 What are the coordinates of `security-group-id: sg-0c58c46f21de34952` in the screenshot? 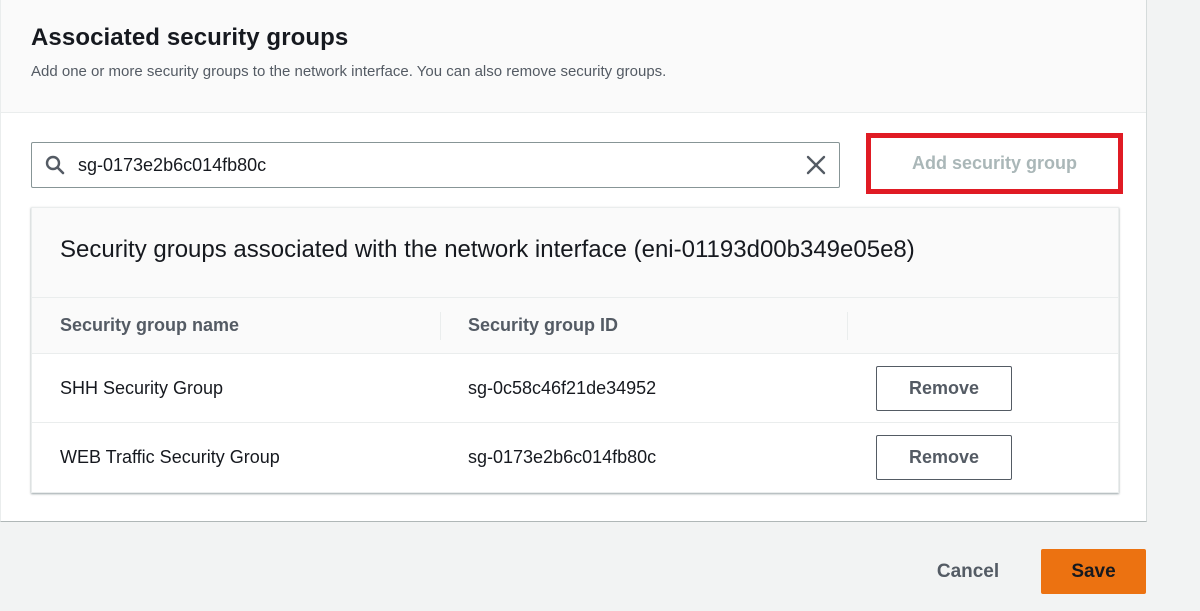 It's located at (562, 387).